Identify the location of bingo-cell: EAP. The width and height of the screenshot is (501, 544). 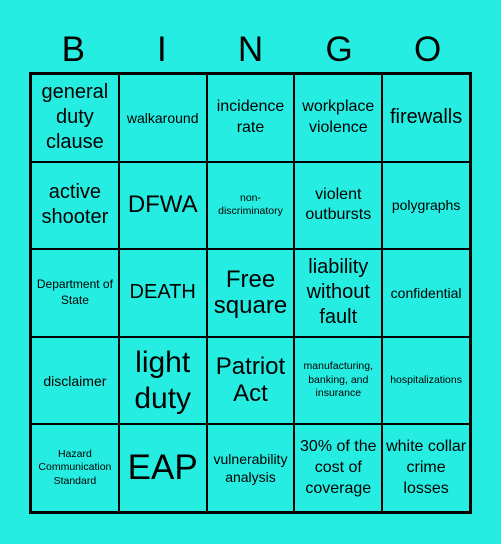
(162, 468).